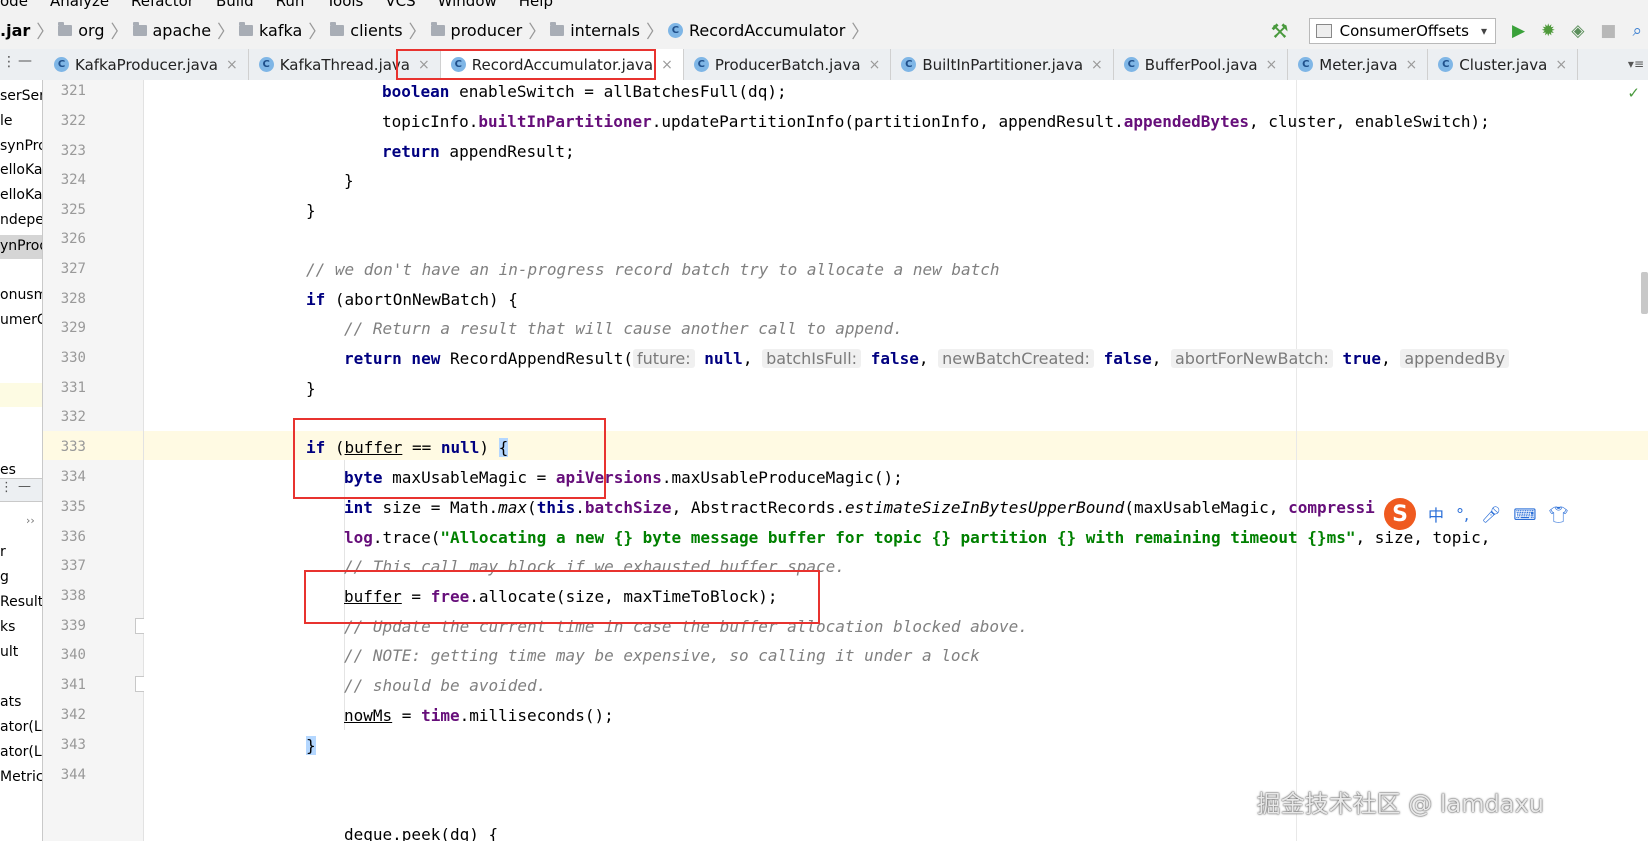 This screenshot has height=841, width=1648. Describe the element at coordinates (1201, 64) in the screenshot. I see `tab-bufferpool: C BufferPool.java ×` at that location.